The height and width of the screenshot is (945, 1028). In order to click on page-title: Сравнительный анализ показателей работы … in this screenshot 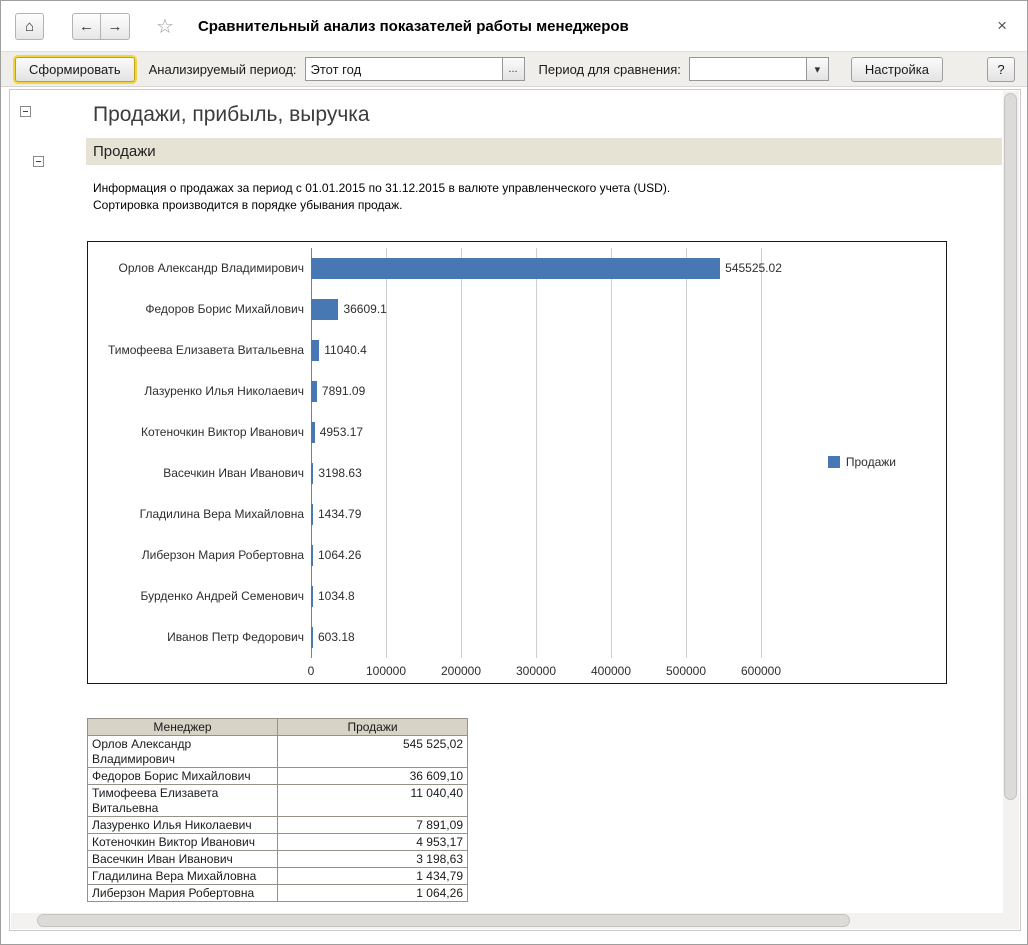, I will do `click(413, 26)`.